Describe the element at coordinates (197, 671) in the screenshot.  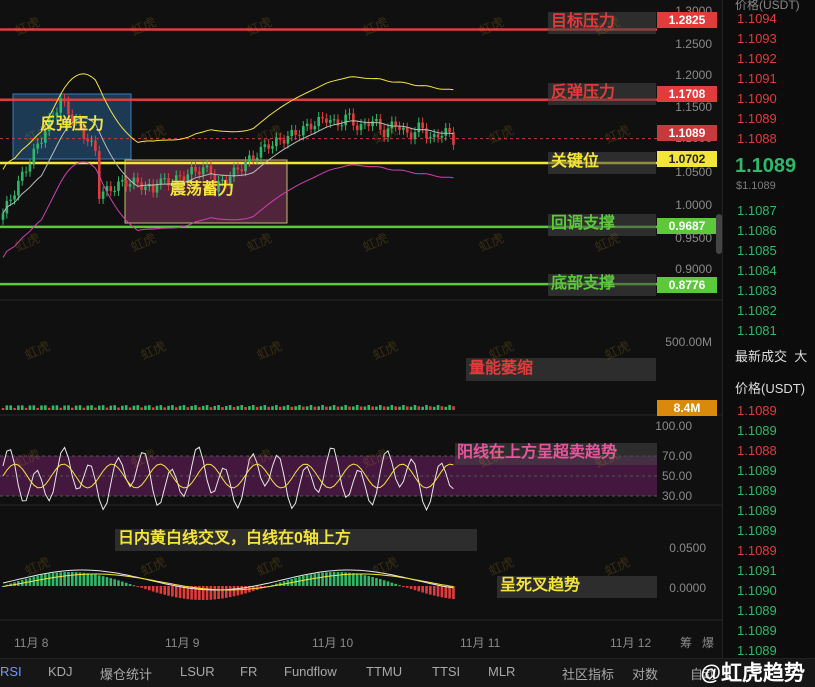
I see `indicator-tab: LSUR` at that location.